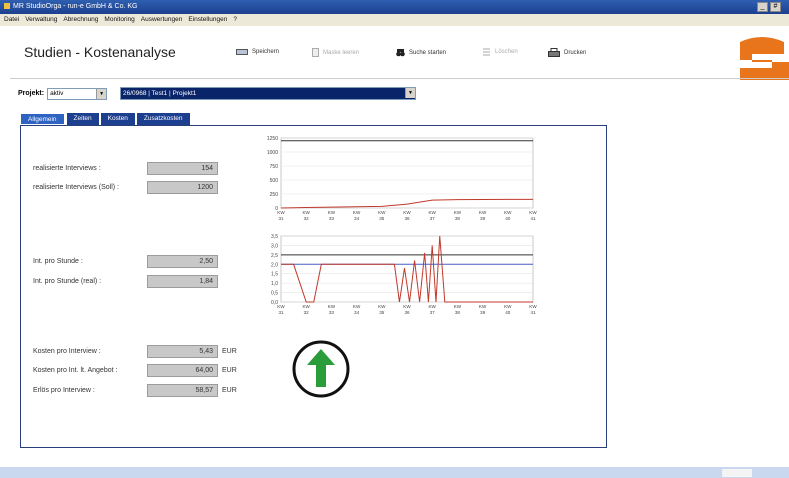 This screenshot has height=478, width=789. Describe the element at coordinates (268, 93) in the screenshot. I see `project-select: 26/0968 | Test1 | Projekt1 ▼` at that location.